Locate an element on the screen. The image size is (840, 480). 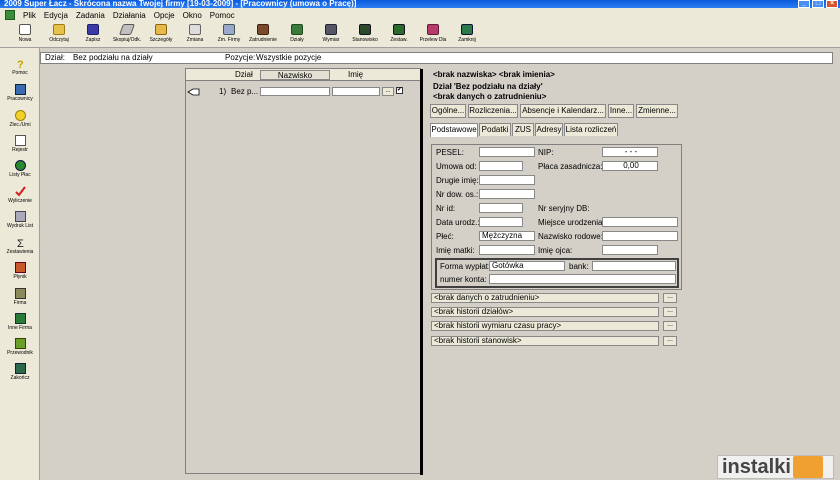
employment-icon is located at coordinates (263, 29).